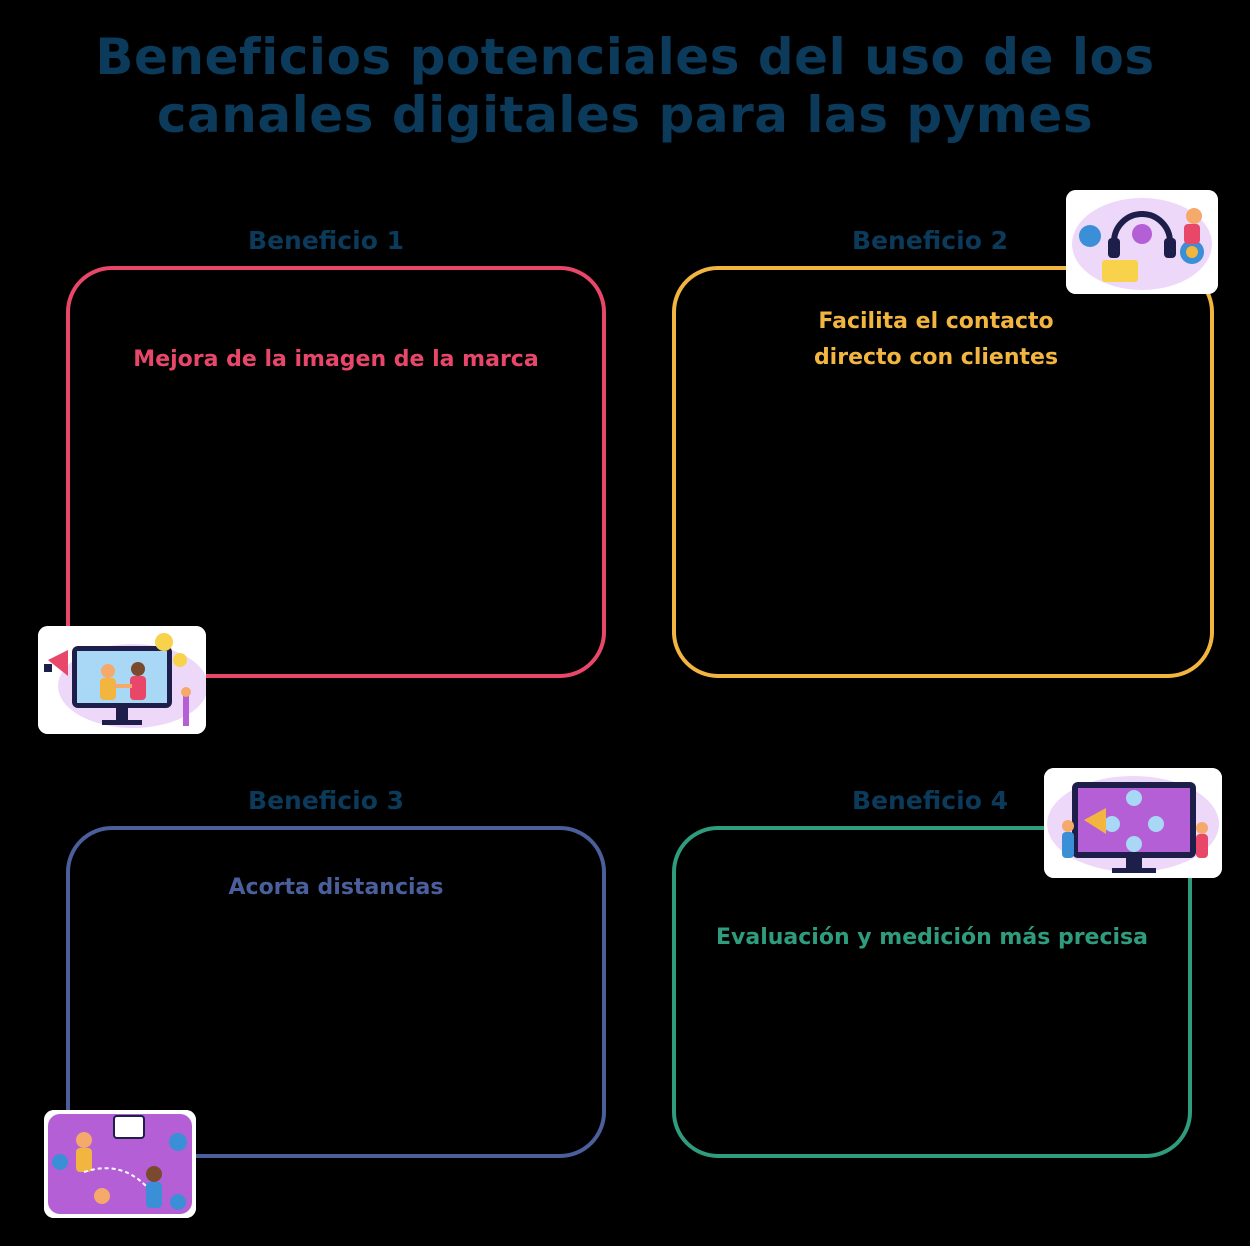 This screenshot has width=1250, height=1246. Describe the element at coordinates (122, 680) in the screenshot. I see `marketing-handshake-illustration-icon` at that location.